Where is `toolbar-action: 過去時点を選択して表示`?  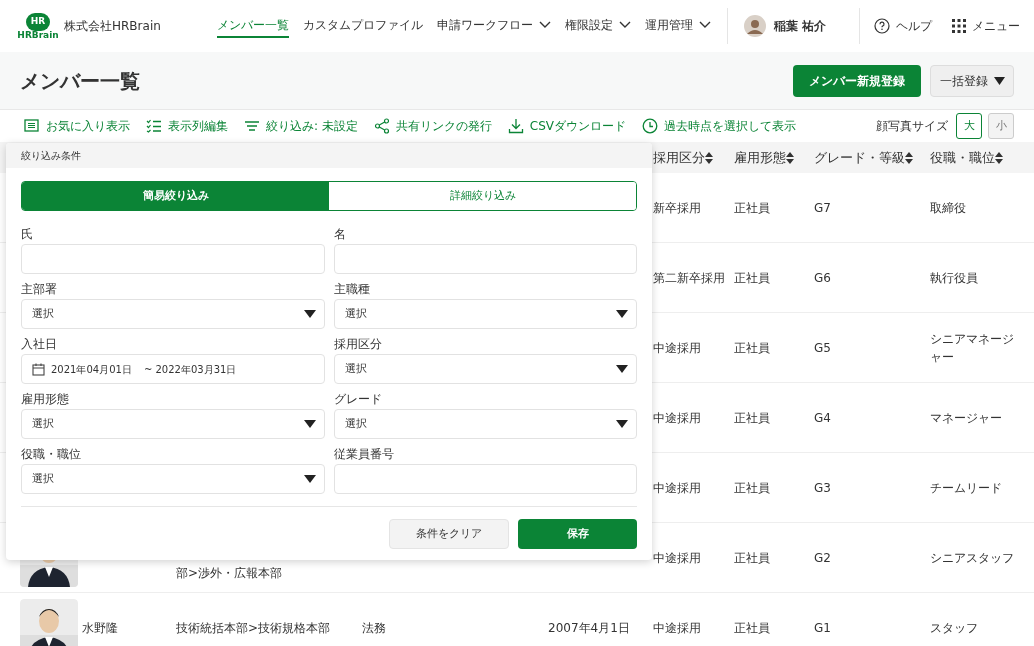
toolbar-action: 過去時点を選択して表示 is located at coordinates (719, 126).